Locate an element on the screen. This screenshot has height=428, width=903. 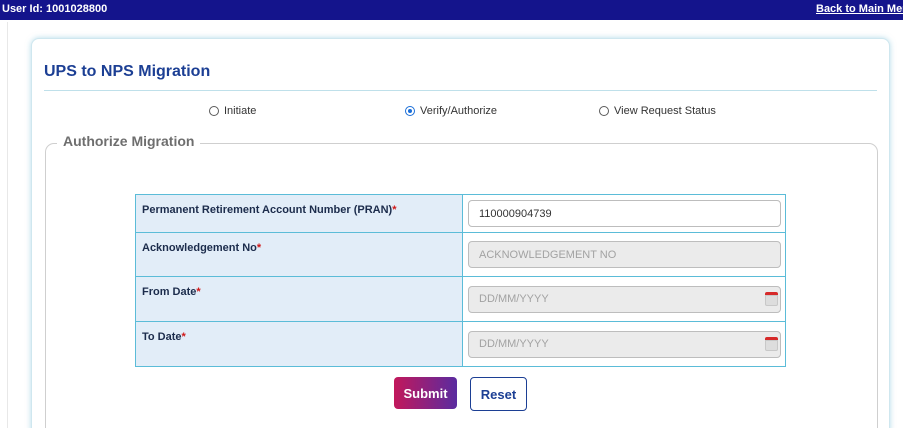
radio-option-verify-authorize: Verify/Authorize is located at coordinates (451, 111).